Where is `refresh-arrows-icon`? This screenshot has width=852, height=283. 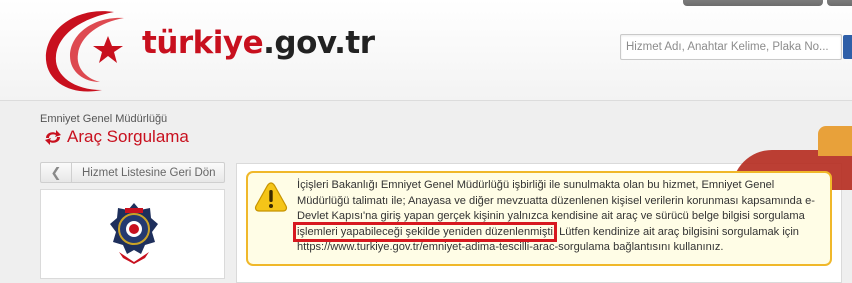
refresh-arrows-icon is located at coordinates (53, 137).